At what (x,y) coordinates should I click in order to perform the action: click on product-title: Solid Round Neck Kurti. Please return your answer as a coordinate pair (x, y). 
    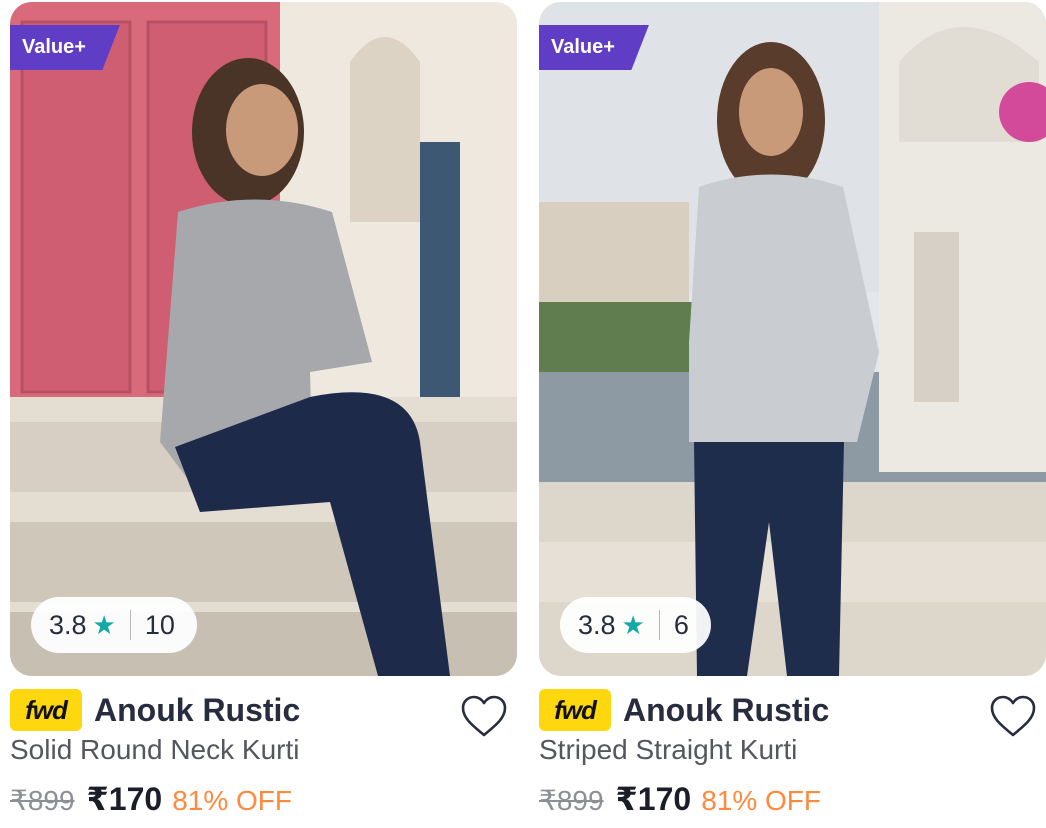
    Looking at the image, I should click on (155, 749).